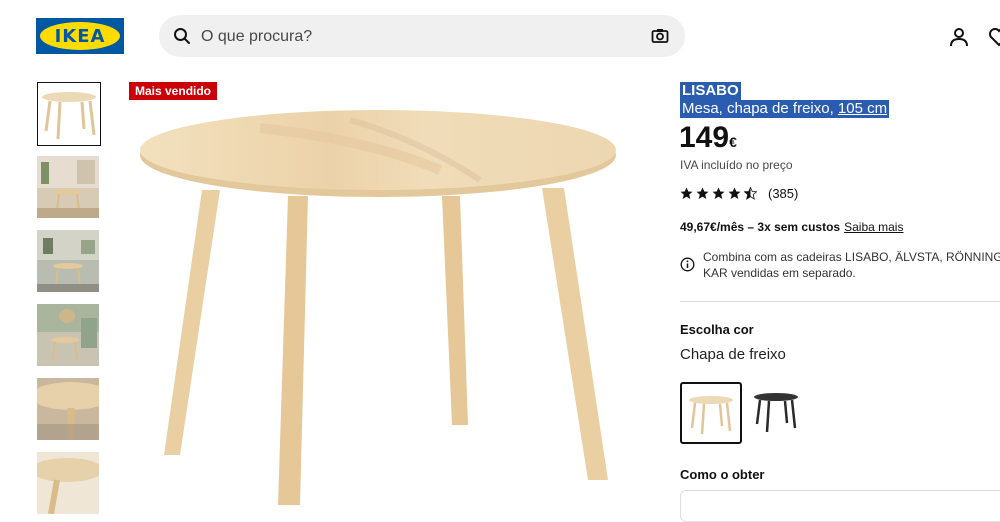  I want to click on black-table-swatch-image, so click(776, 413).